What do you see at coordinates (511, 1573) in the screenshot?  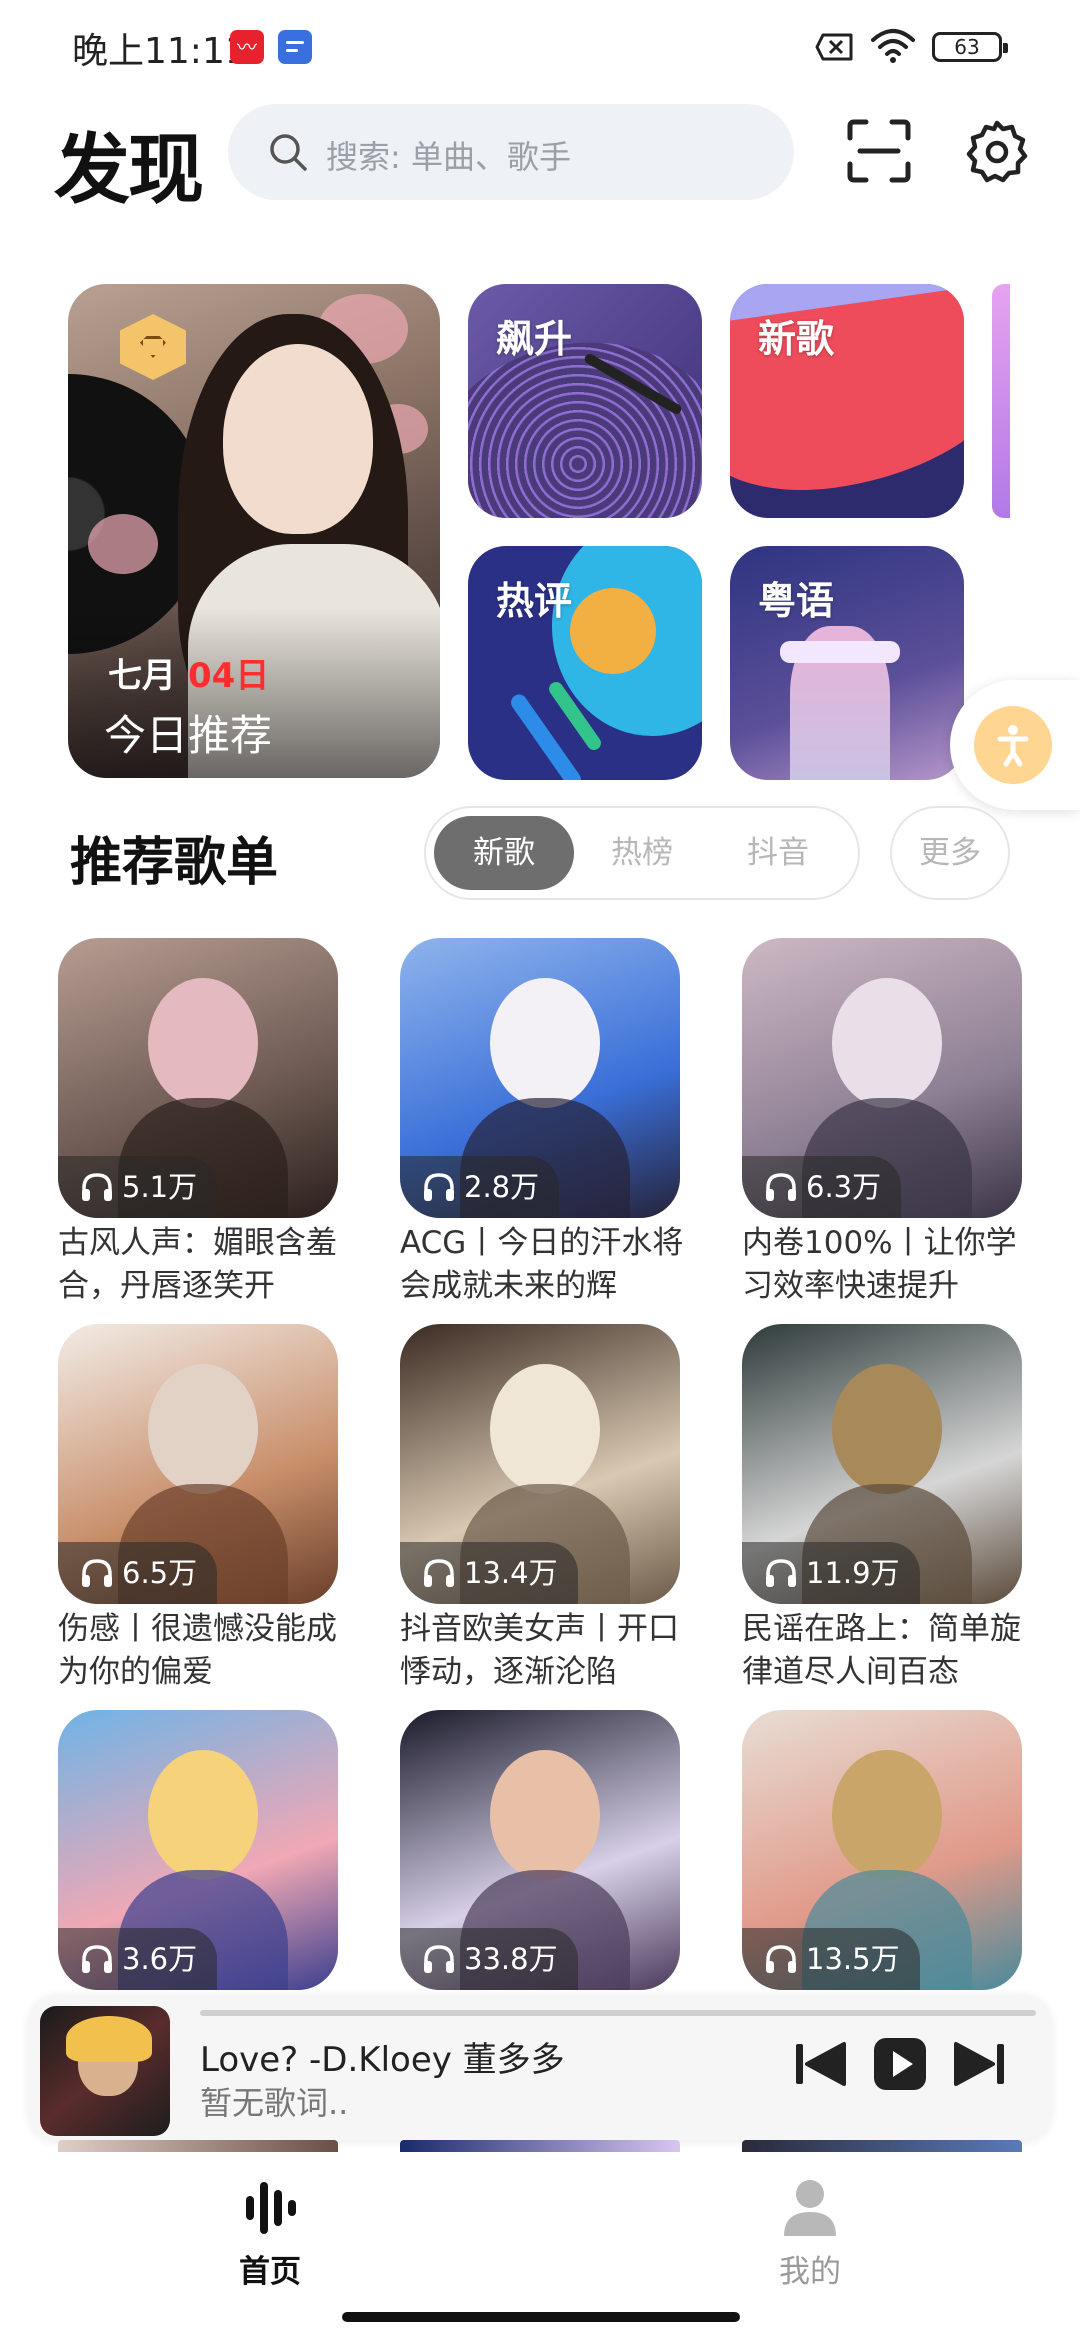 I see `play-count: 13.4万` at bounding box center [511, 1573].